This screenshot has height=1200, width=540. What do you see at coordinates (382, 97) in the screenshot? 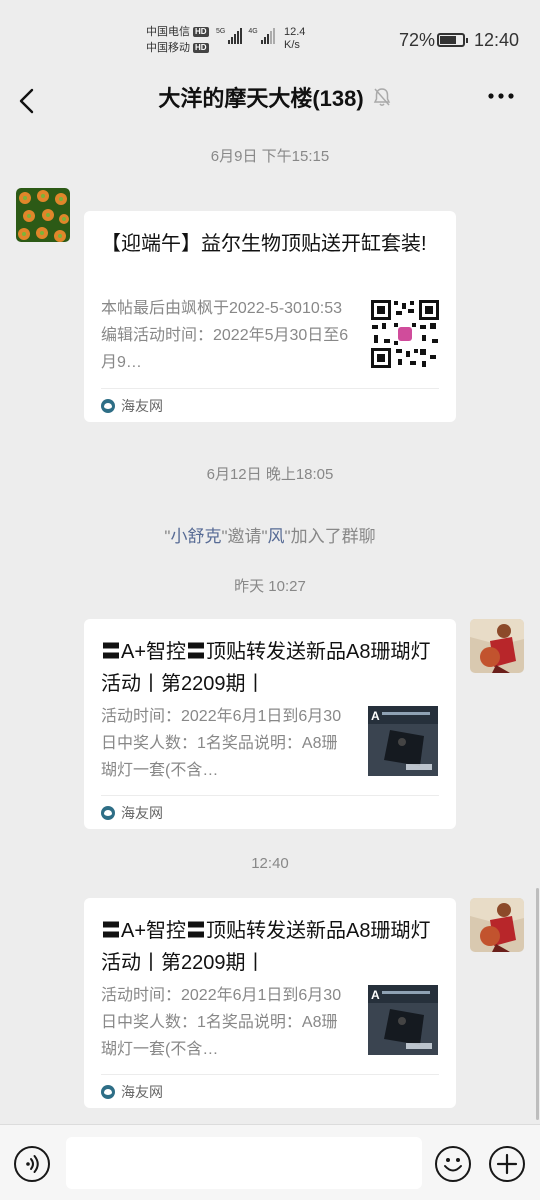
I see `bell-off-icon` at bounding box center [382, 97].